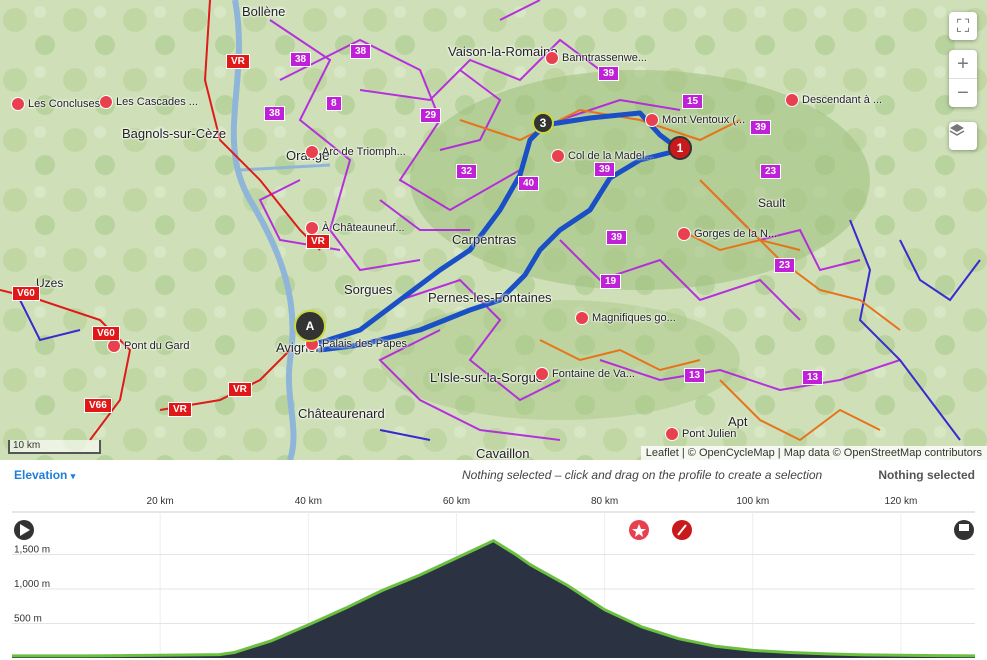 The height and width of the screenshot is (660, 987). I want to click on town-label: Bagnols-sur-Cèze, so click(174, 133).